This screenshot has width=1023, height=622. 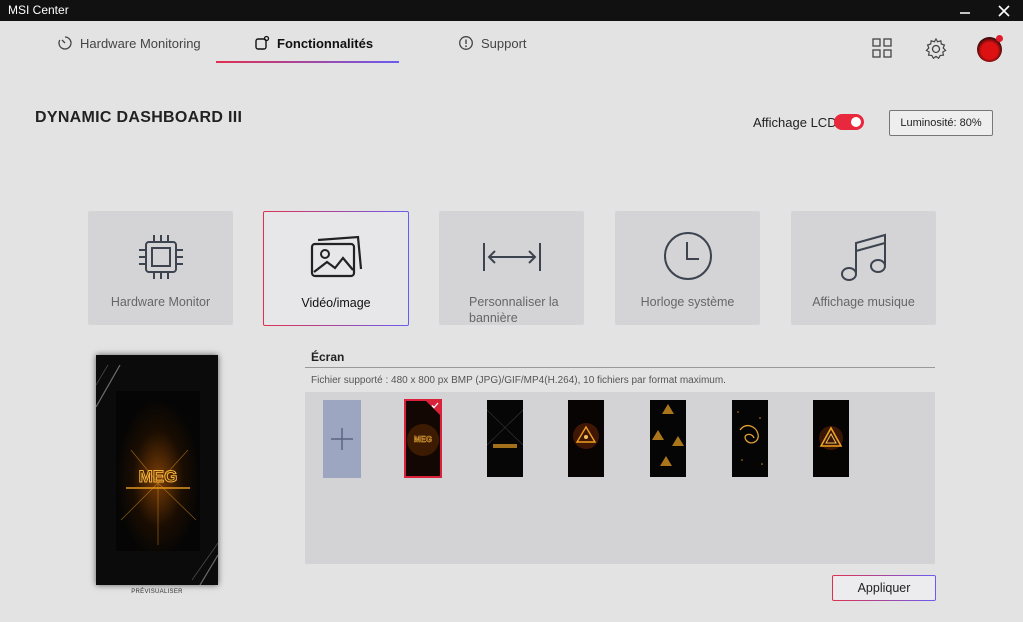 I want to click on mode-card-video-image: Vidéo/image, so click(x=336, y=268).